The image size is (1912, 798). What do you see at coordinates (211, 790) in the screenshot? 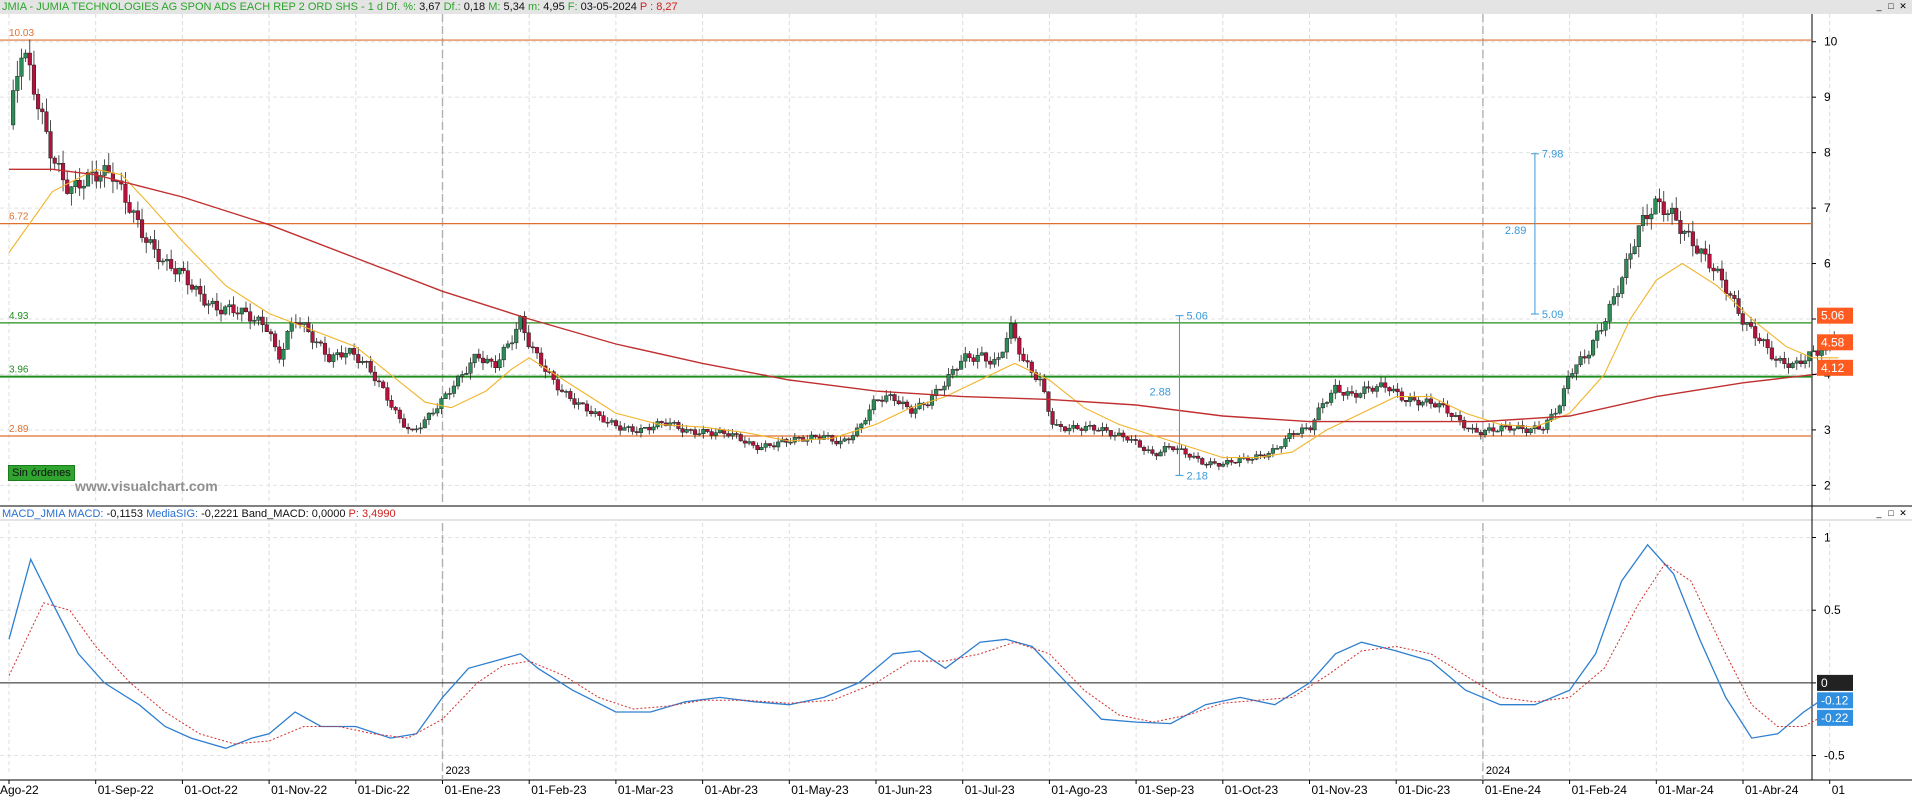
I see `date-tick-label: 01-Oct-22` at bounding box center [211, 790].